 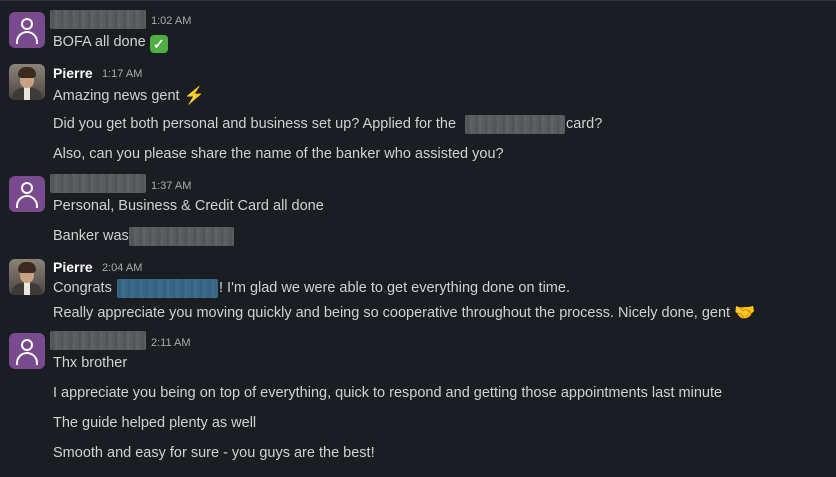 What do you see at coordinates (90, 363) in the screenshot?
I see `message-text: Thx brother` at bounding box center [90, 363].